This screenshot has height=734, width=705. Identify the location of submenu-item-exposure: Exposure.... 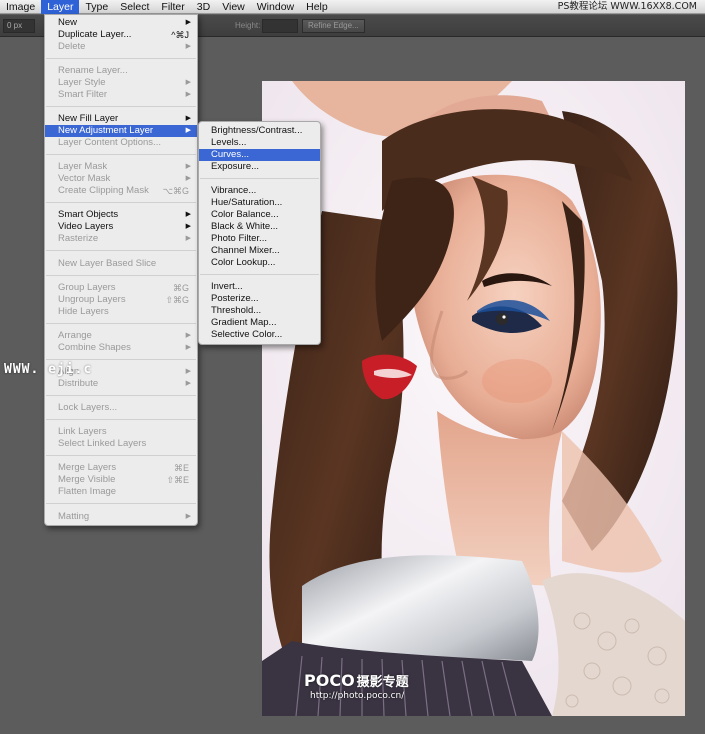
(259, 167).